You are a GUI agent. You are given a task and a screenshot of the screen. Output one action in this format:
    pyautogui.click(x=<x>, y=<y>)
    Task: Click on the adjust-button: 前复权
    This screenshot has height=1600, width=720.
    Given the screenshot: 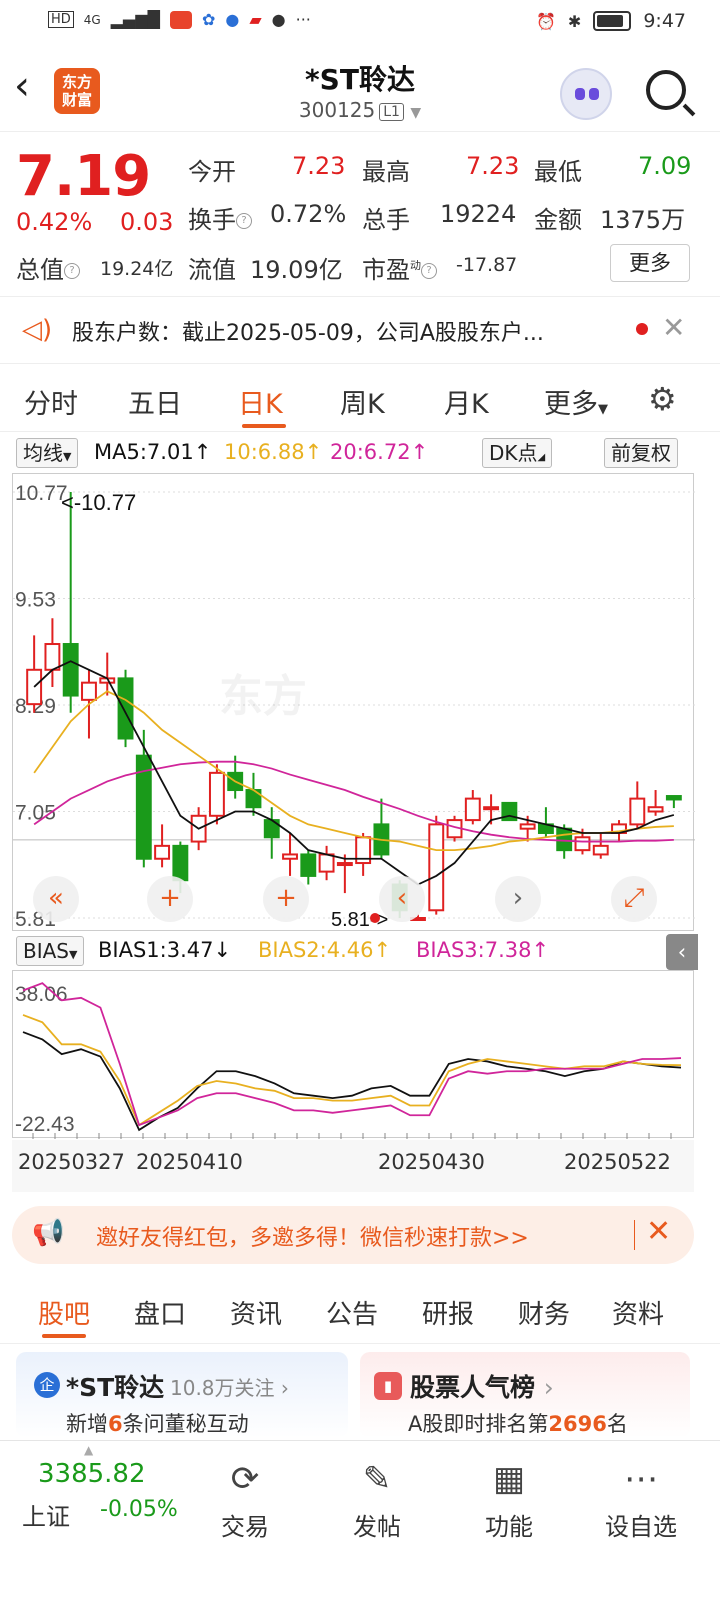 What is the action you would take?
    pyautogui.click(x=641, y=453)
    